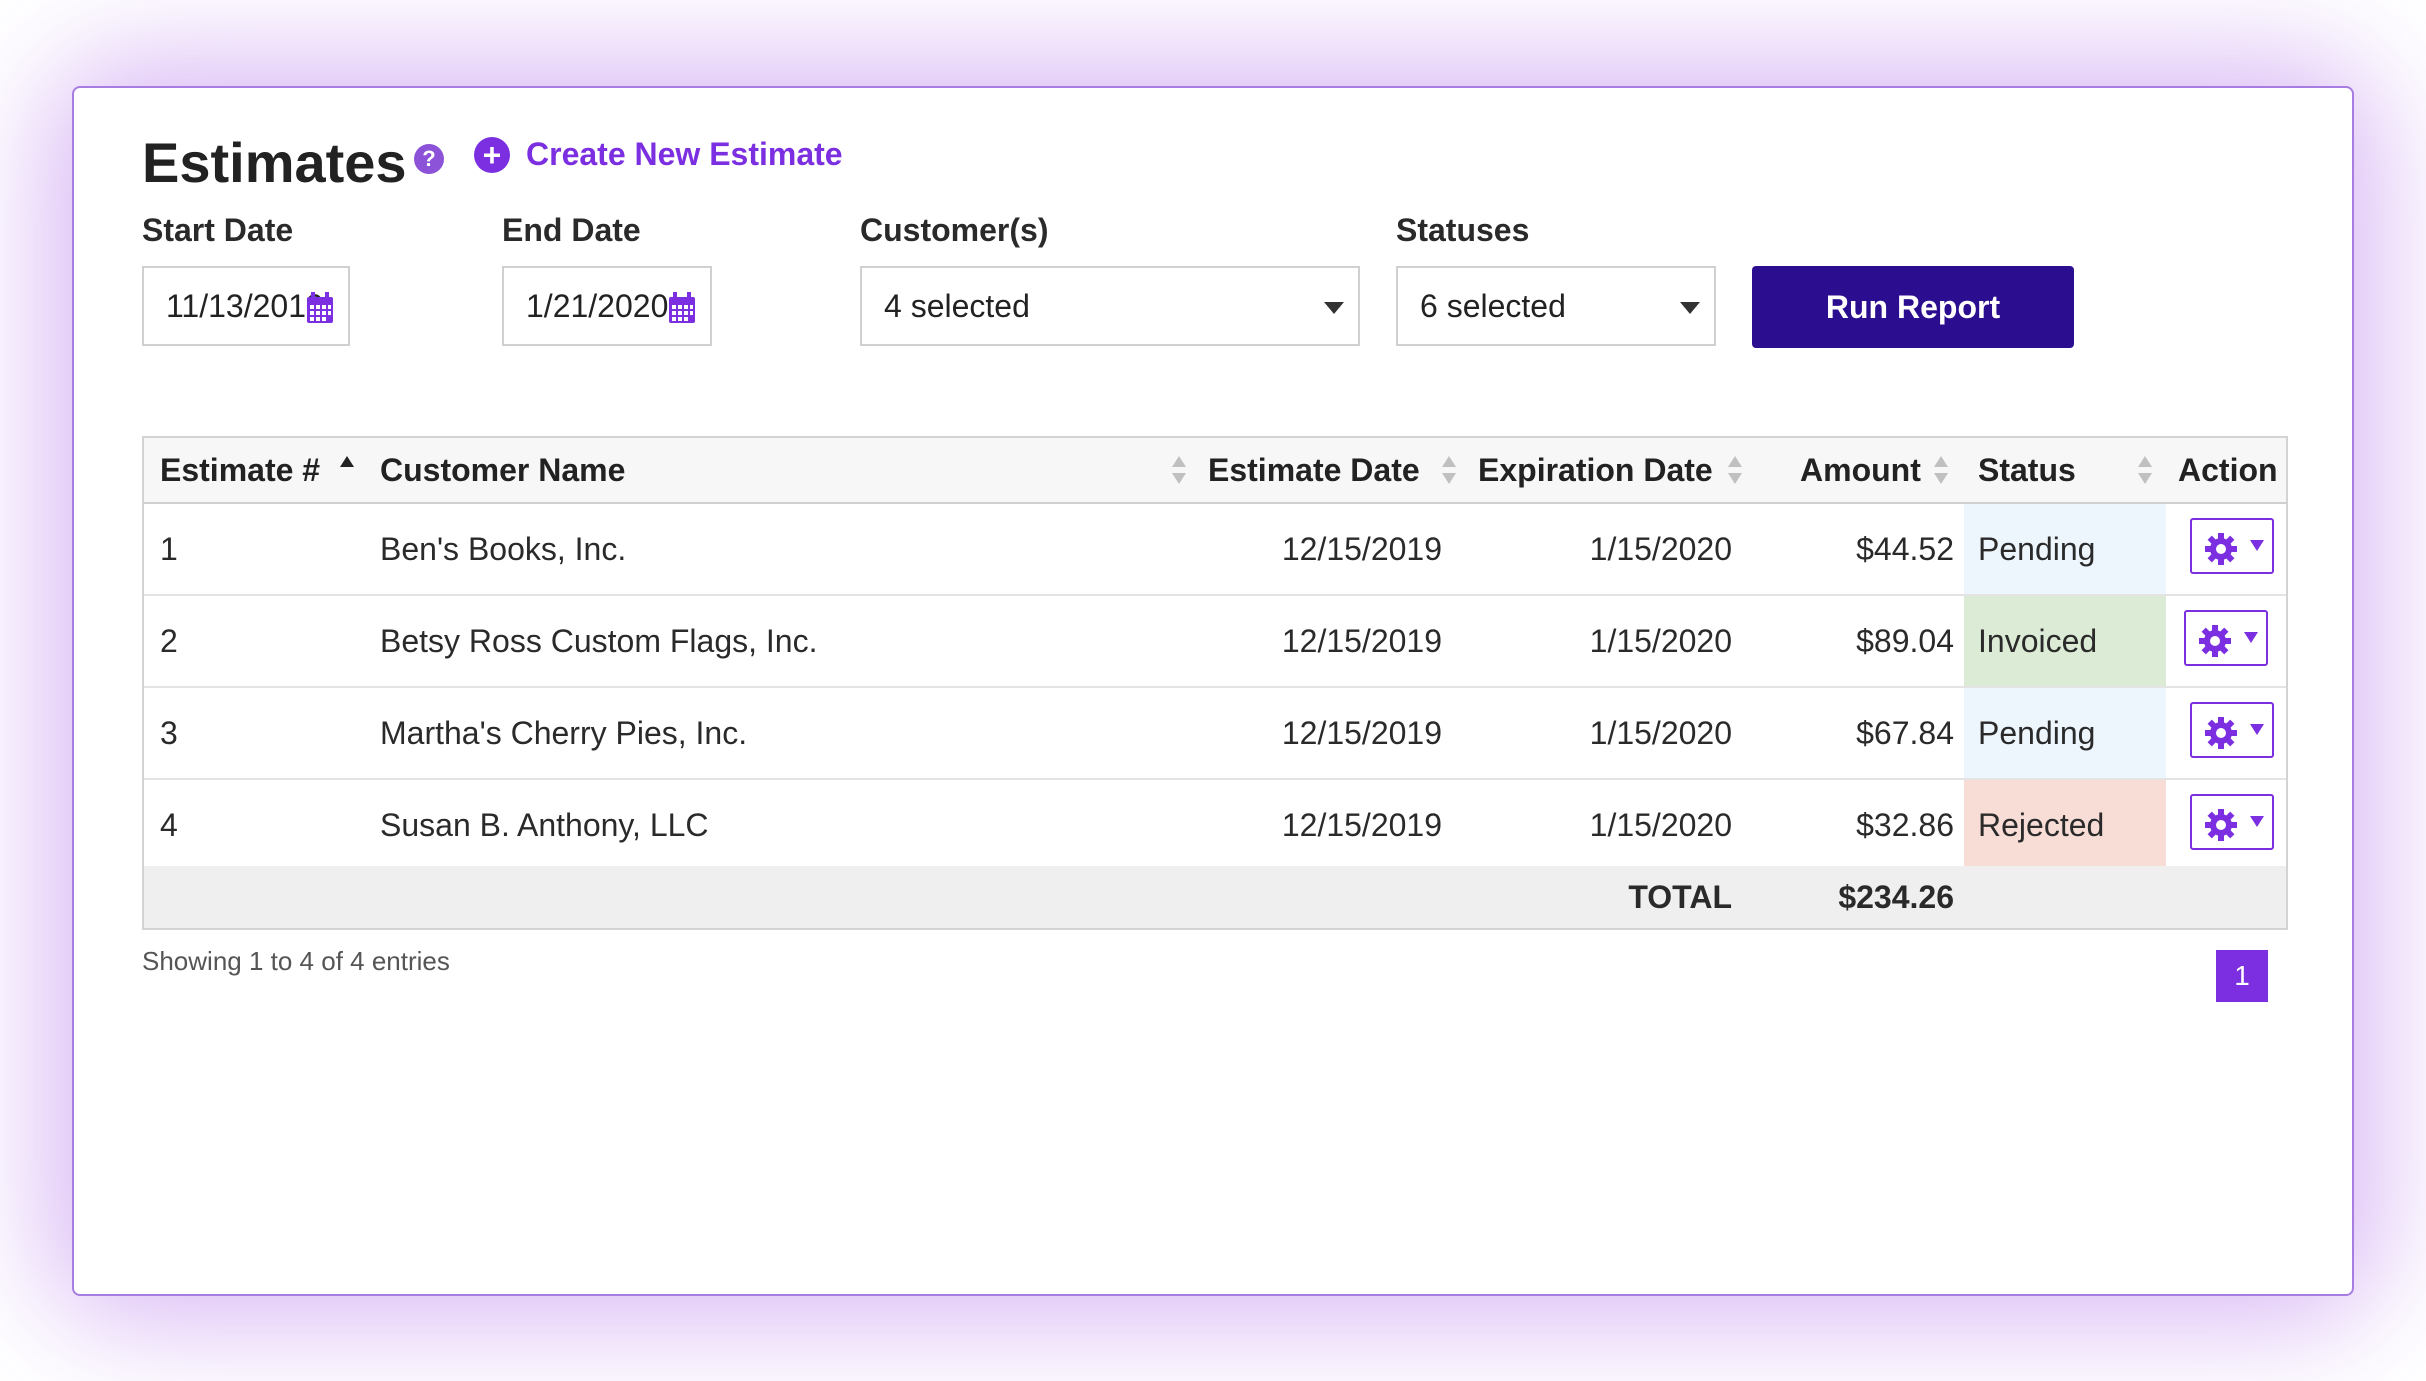 Image resolution: width=2426 pixels, height=1381 pixels. I want to click on column-amount: Amount, so click(1860, 470).